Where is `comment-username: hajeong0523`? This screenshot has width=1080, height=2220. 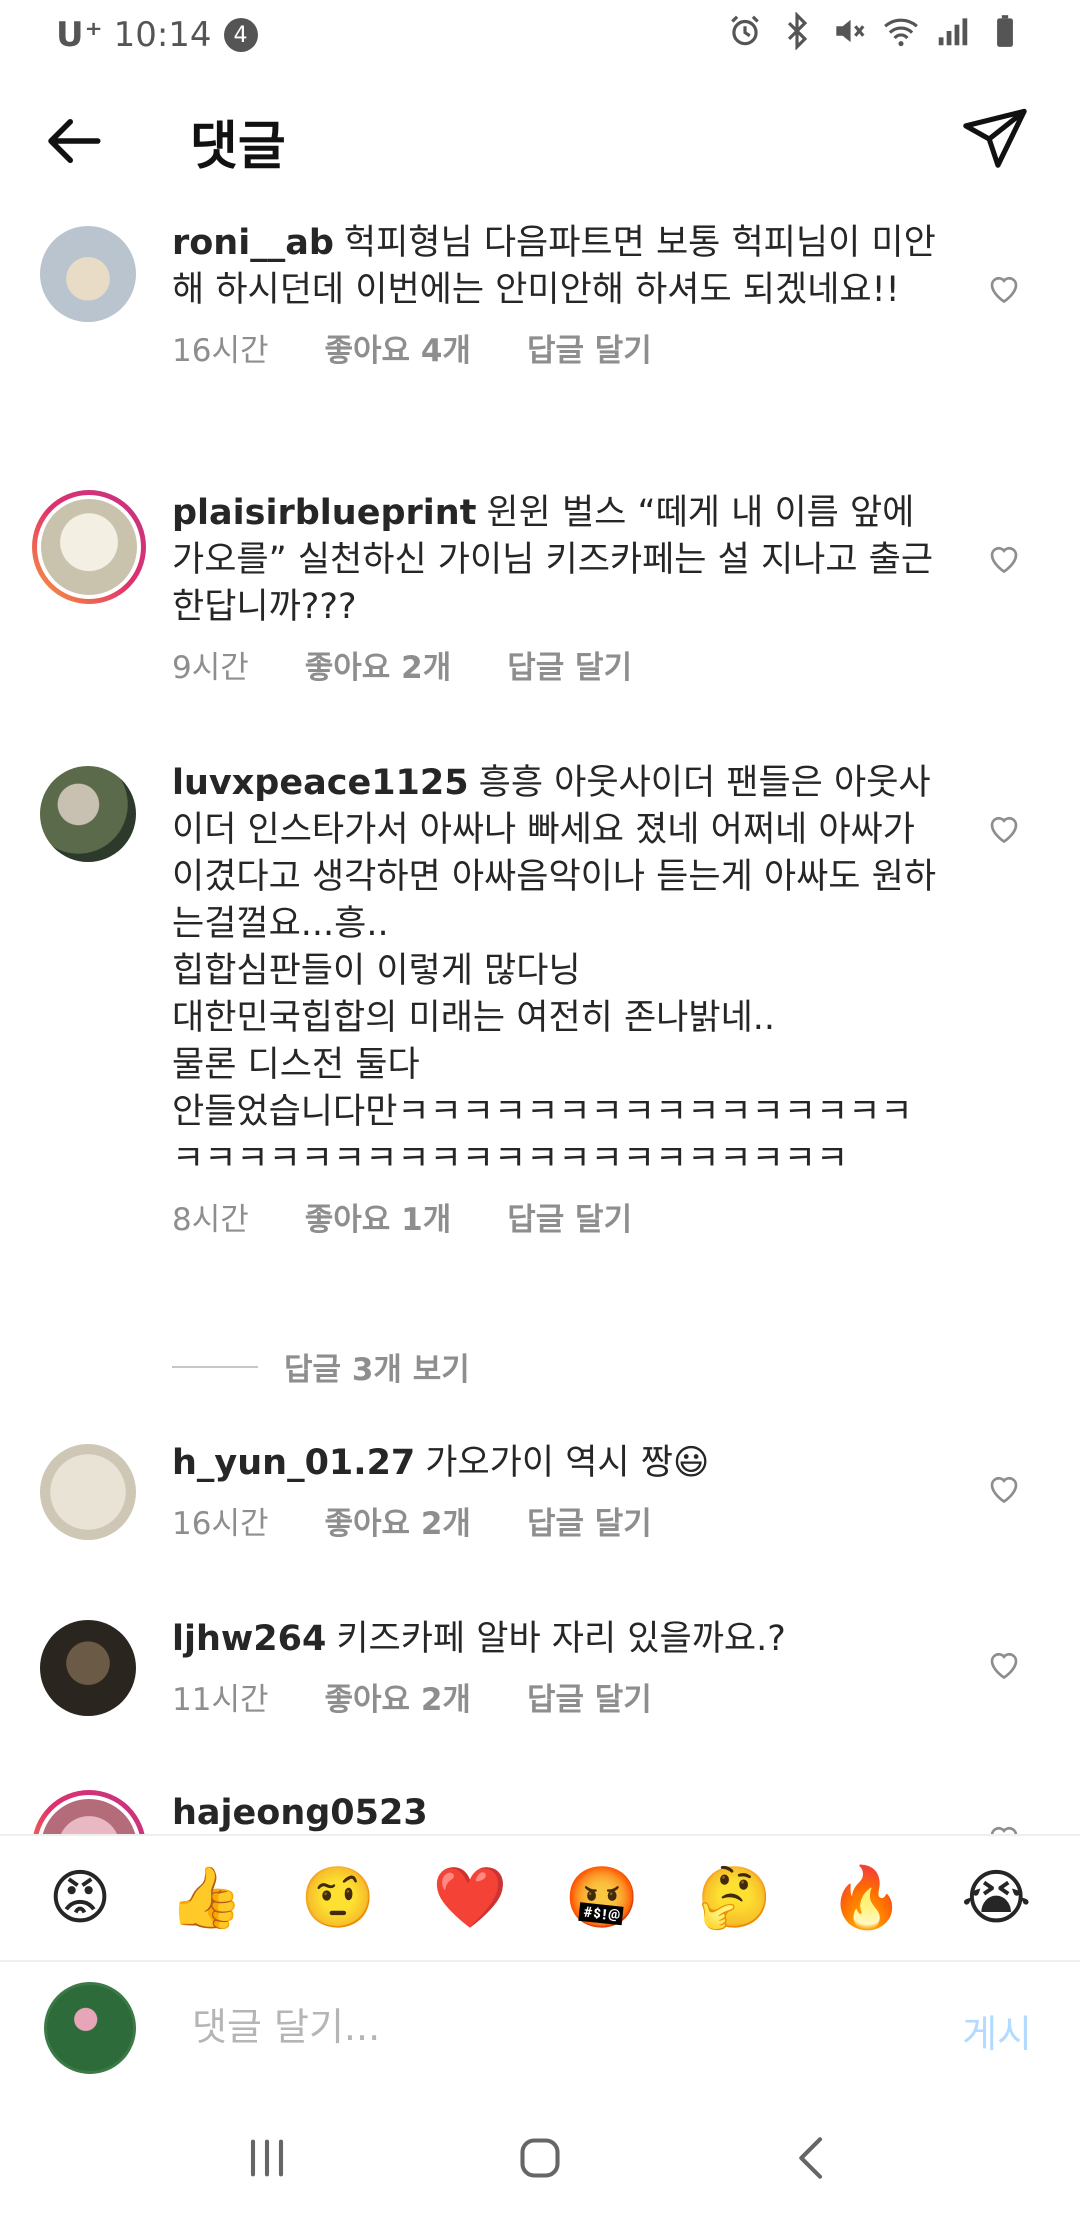 comment-username: hajeong0523 is located at coordinates (300, 1813).